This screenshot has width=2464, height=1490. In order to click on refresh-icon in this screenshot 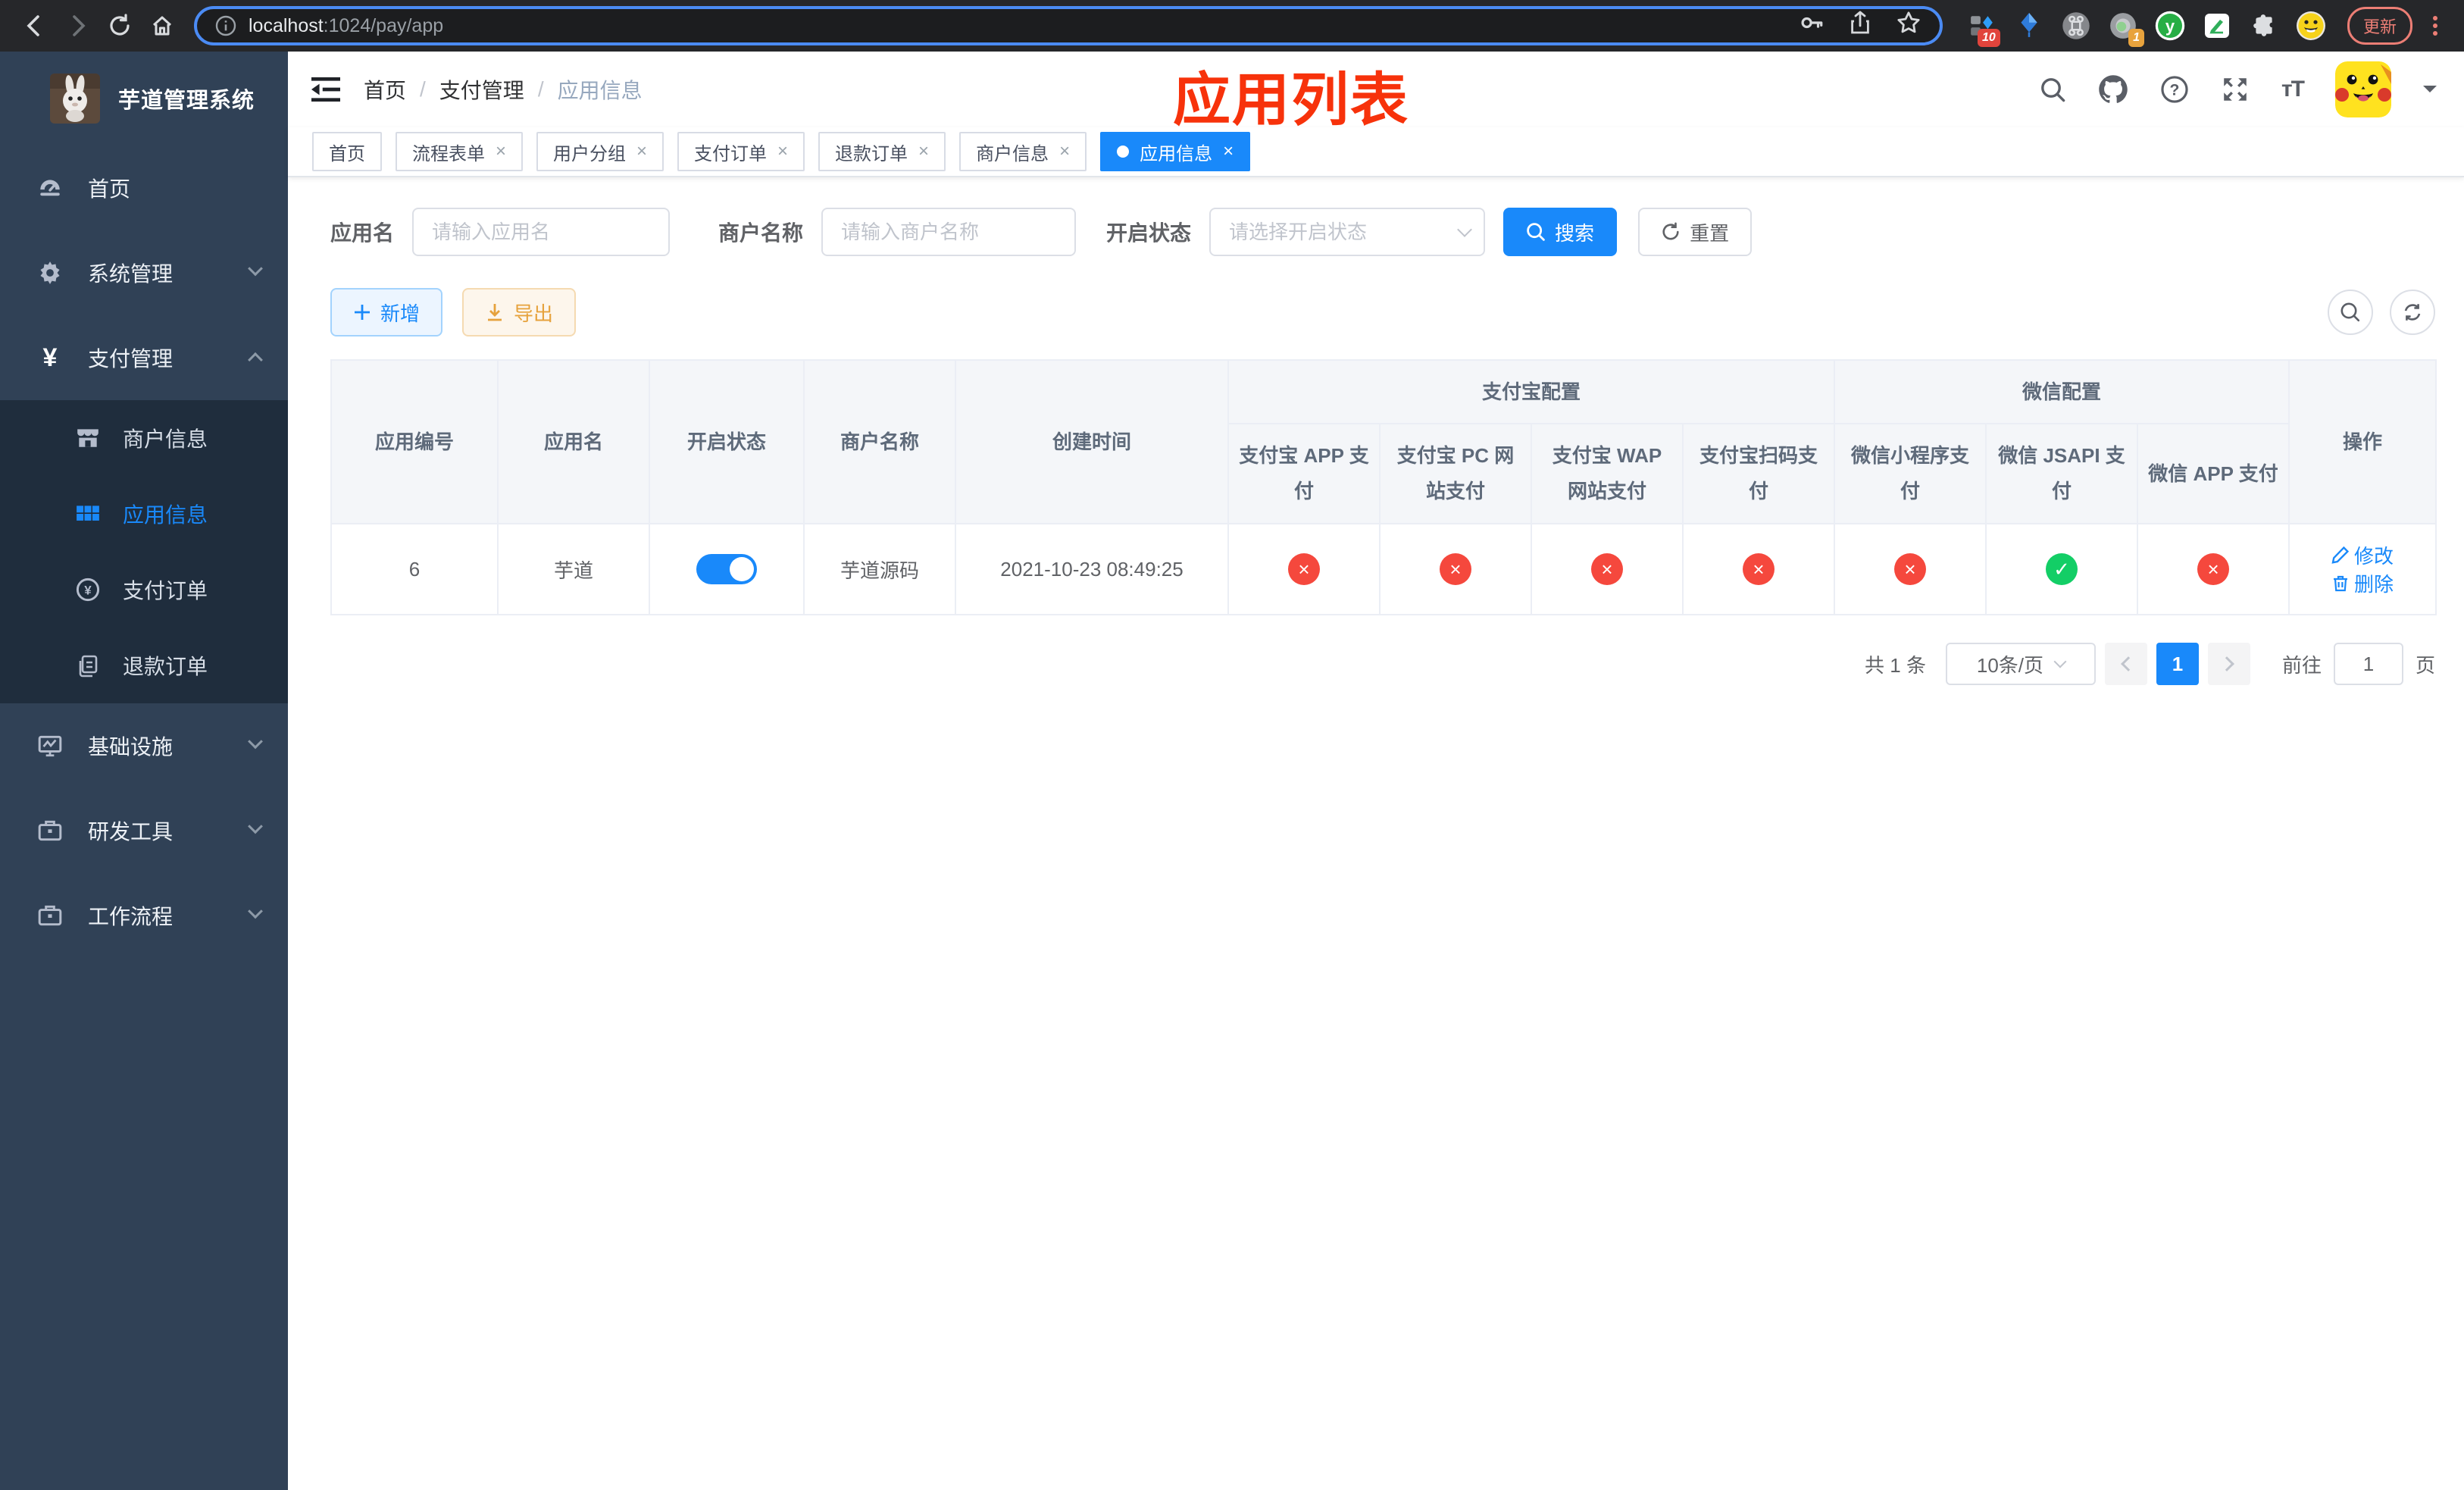, I will do `click(2412, 312)`.